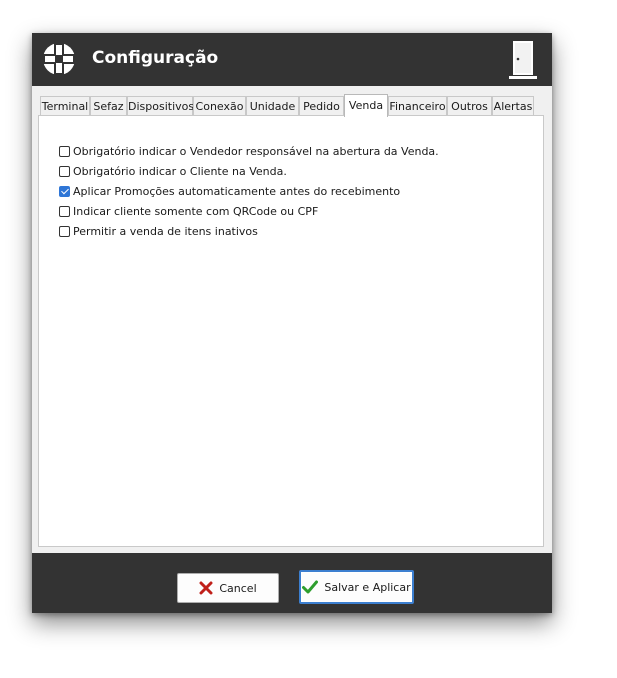 The height and width of the screenshot is (678, 617). I want to click on checkbox-checked, so click(64, 191).